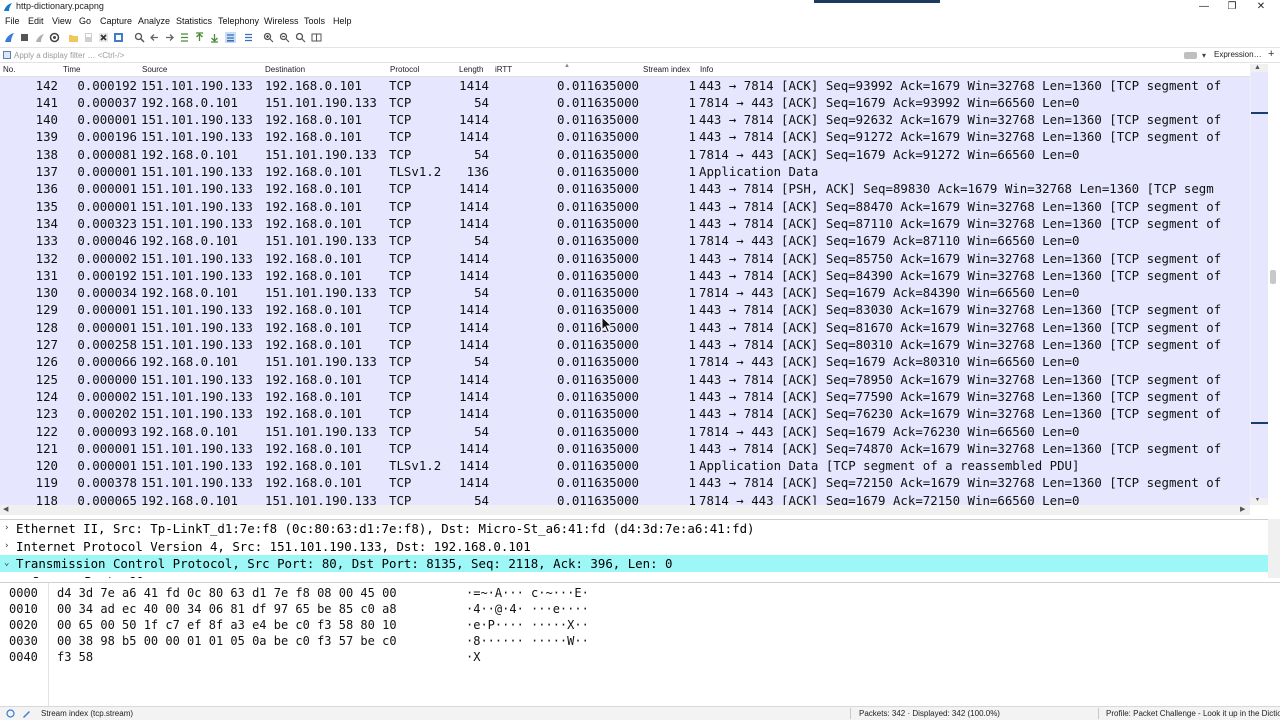 This screenshot has width=1280, height=720. What do you see at coordinates (527, 625) in the screenshot?
I see `hex-ascii: ·e·P···· ·····X··` at bounding box center [527, 625].